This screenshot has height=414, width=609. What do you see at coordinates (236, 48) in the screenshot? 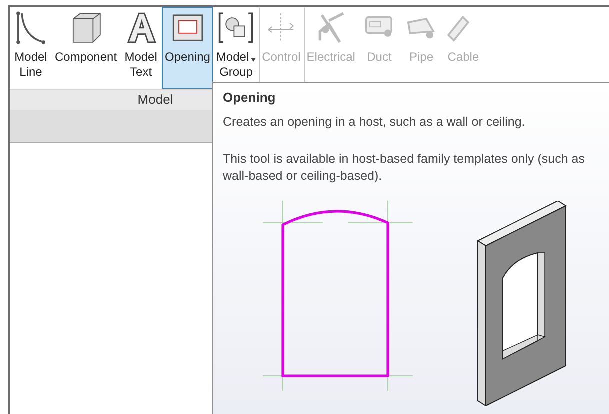
I see `ribbon-tool-button: Model Group` at bounding box center [236, 48].